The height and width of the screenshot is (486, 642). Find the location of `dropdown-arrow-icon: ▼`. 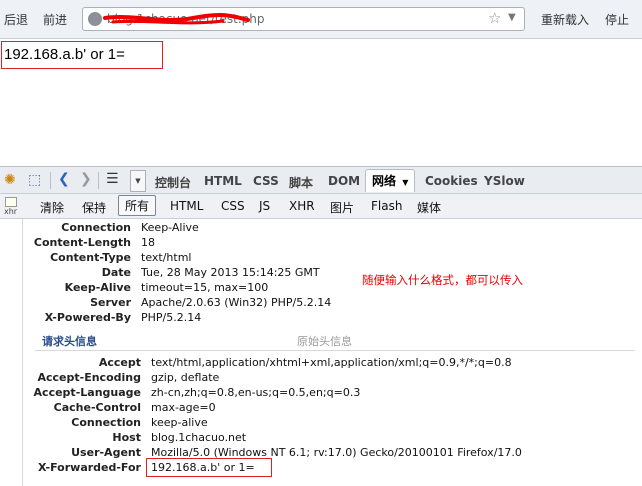

dropdown-arrow-icon: ▼ is located at coordinates (138, 181).